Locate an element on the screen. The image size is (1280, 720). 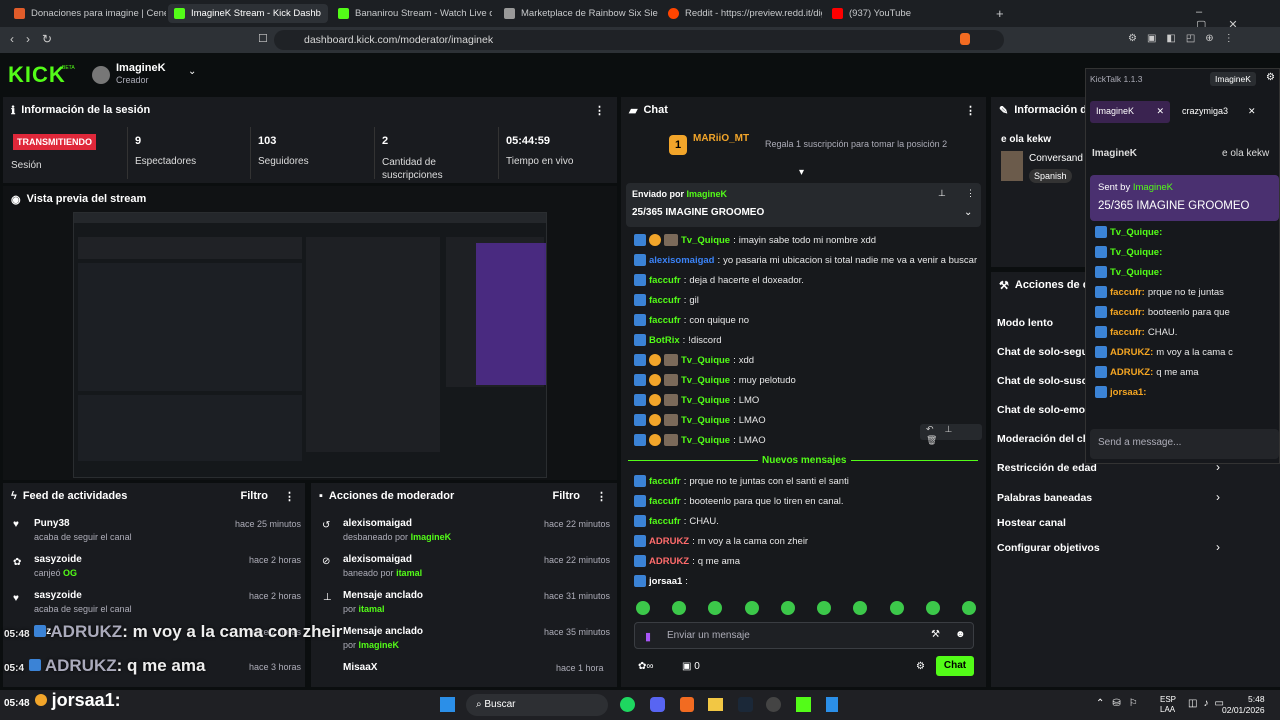
points-icon: ✿∞ is located at coordinates (646, 666).